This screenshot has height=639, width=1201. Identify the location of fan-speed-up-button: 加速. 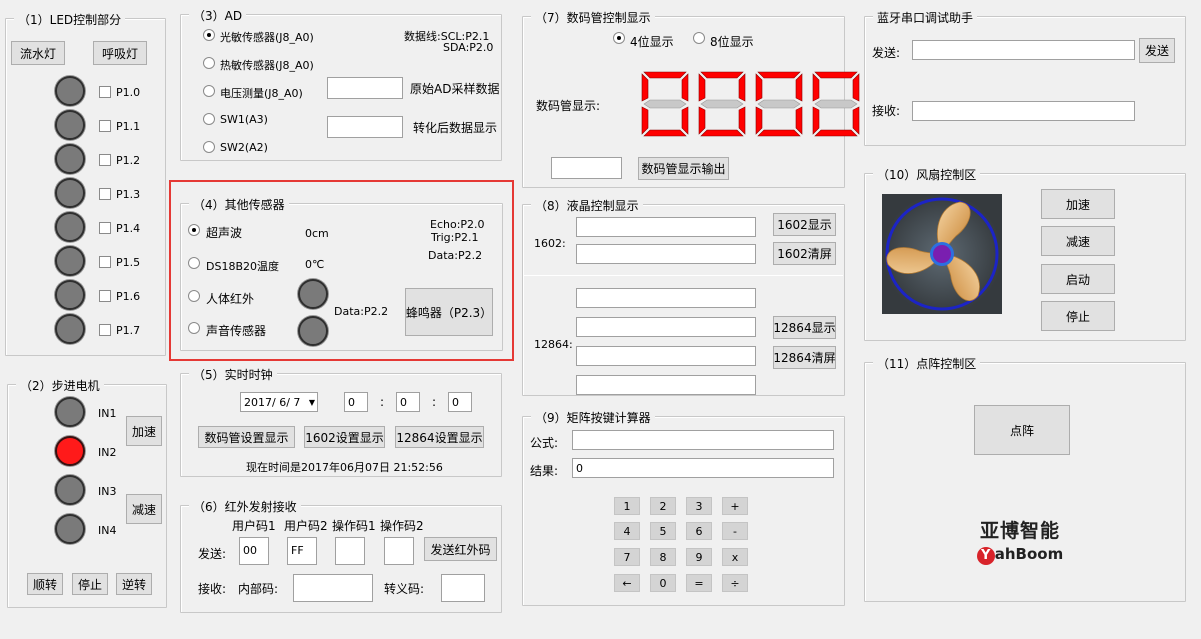
(1078, 204).